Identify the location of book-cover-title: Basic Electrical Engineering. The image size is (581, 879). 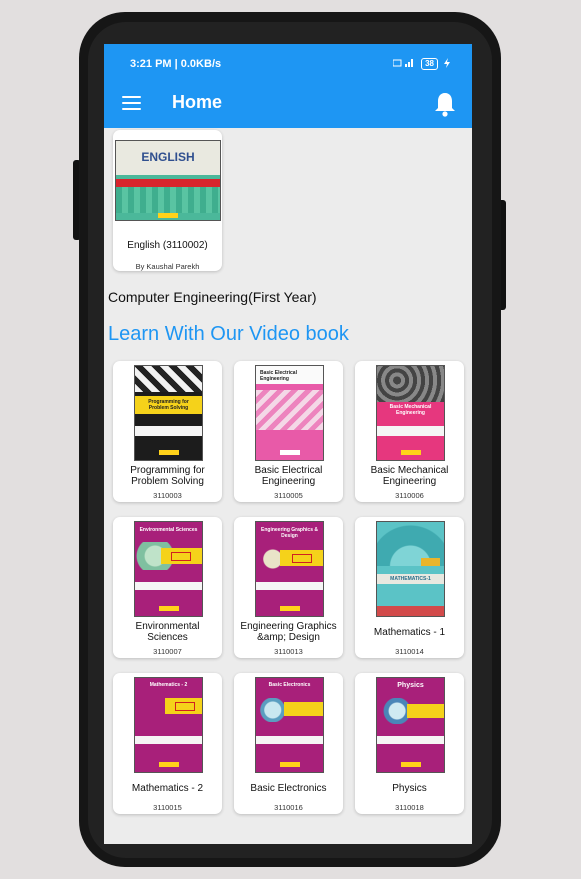
(278, 376).